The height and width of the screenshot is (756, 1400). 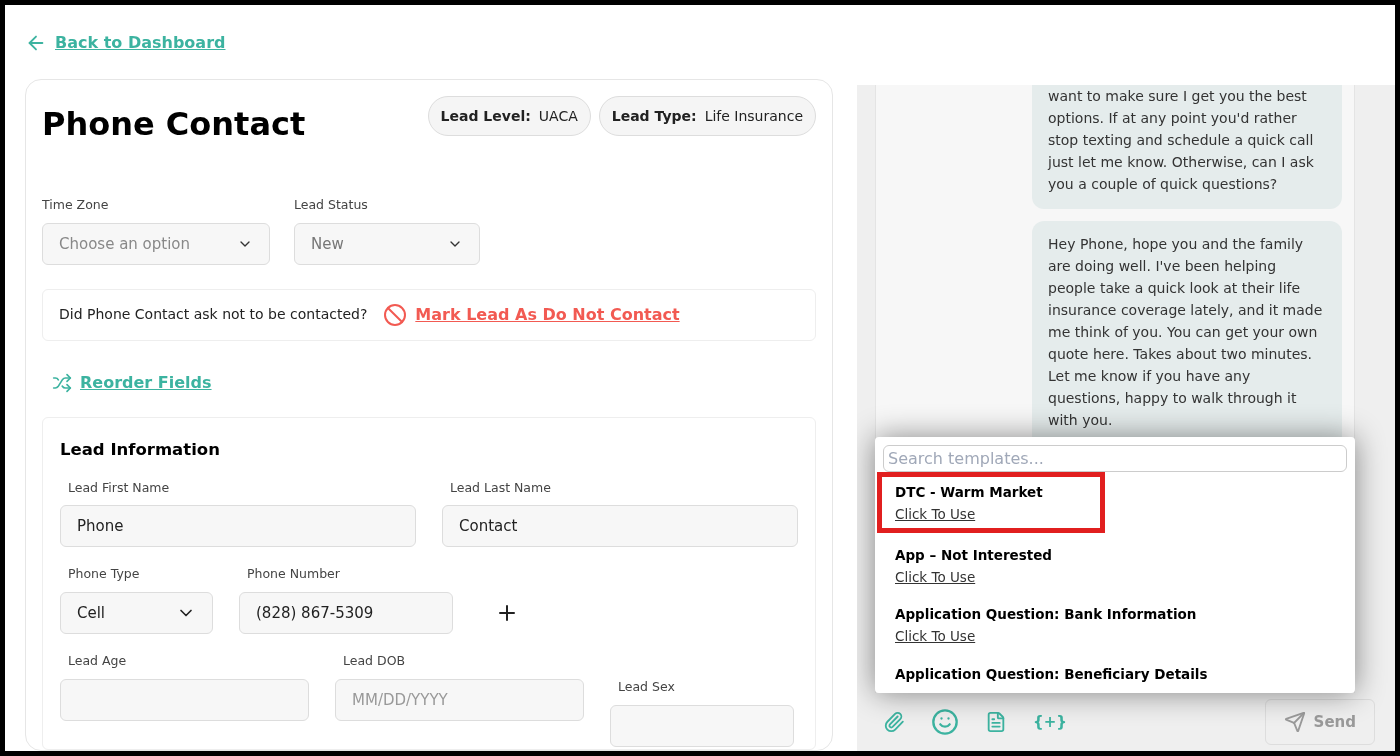 I want to click on section-title: Lead Information, so click(x=140, y=449).